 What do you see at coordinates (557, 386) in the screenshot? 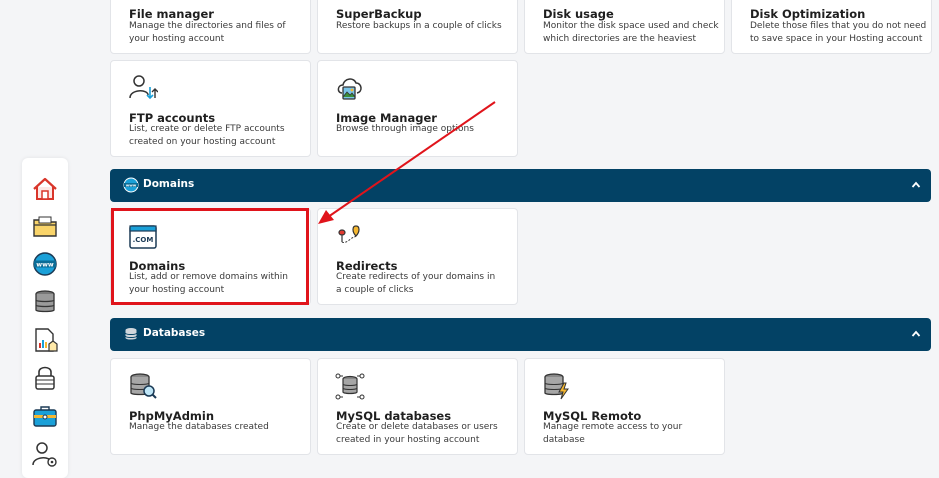
I see `database-bolt-icon` at bounding box center [557, 386].